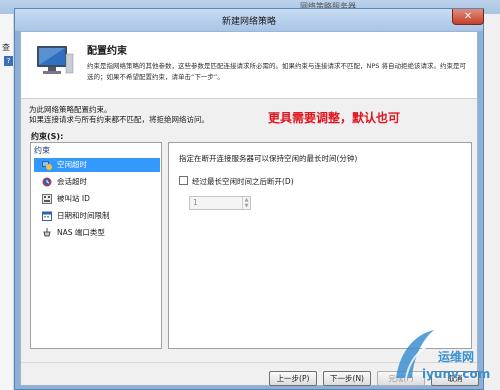 This screenshot has height=390, width=500. I want to click on constraints-list: 约束 空闲超时 会话超时 被叫站 ID 日期和时间限制 NAS 端口类型, so click(96, 245).